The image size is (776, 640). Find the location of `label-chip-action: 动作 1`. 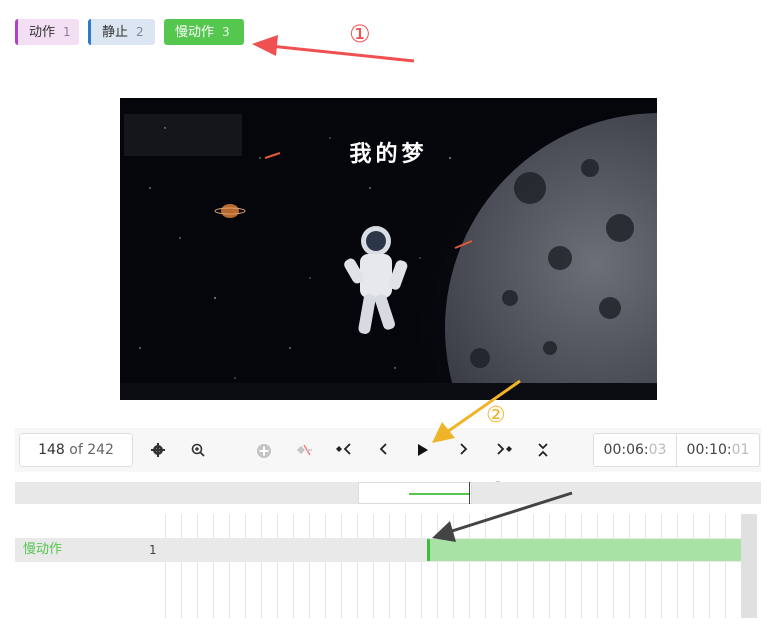

label-chip-action: 动作 1 is located at coordinates (47, 32).